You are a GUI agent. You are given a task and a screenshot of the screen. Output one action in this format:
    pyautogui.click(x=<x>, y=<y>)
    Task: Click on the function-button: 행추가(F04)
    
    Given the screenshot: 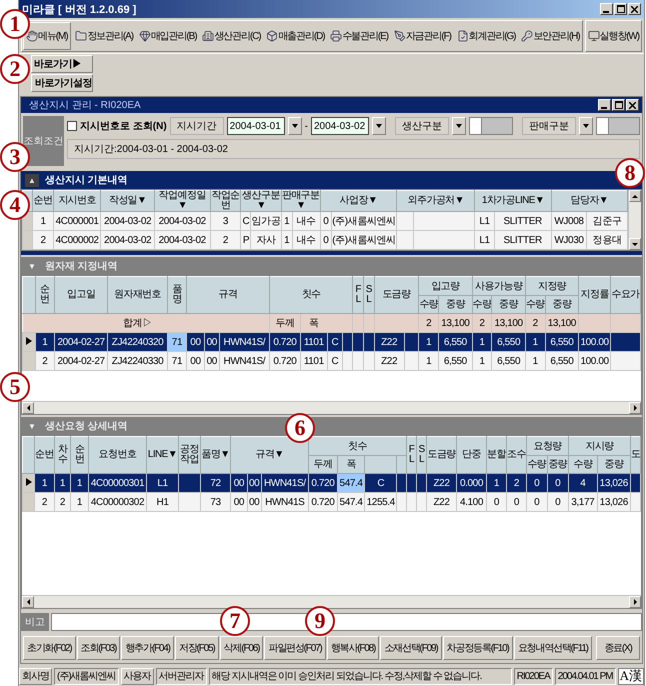 What is the action you would take?
    pyautogui.click(x=147, y=648)
    